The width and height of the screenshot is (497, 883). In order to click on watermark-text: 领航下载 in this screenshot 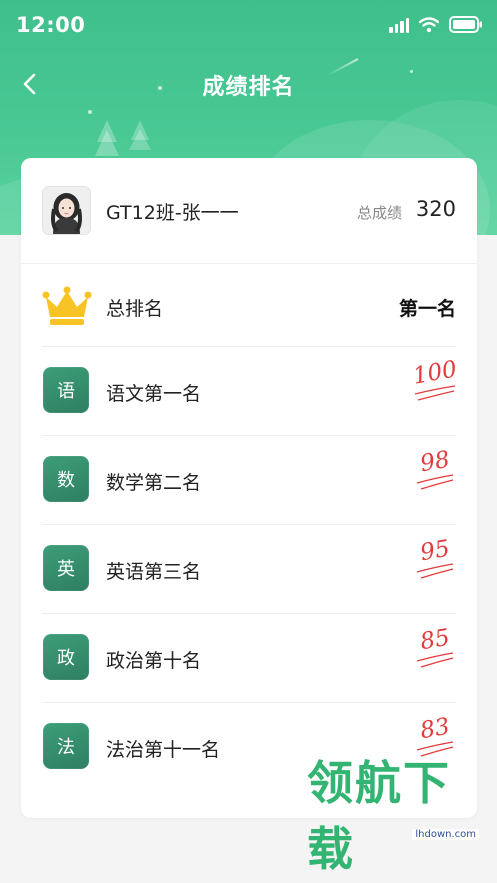, I will do `click(379, 816)`.